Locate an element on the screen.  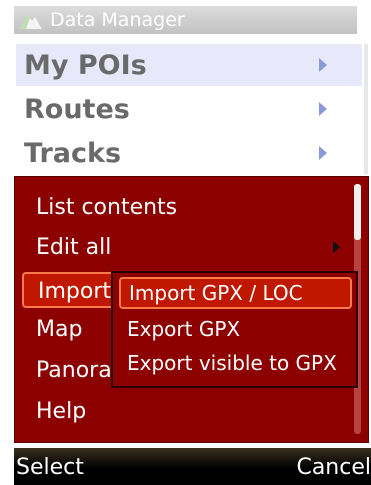
menu-item-label: Edit all is located at coordinates (74, 247).